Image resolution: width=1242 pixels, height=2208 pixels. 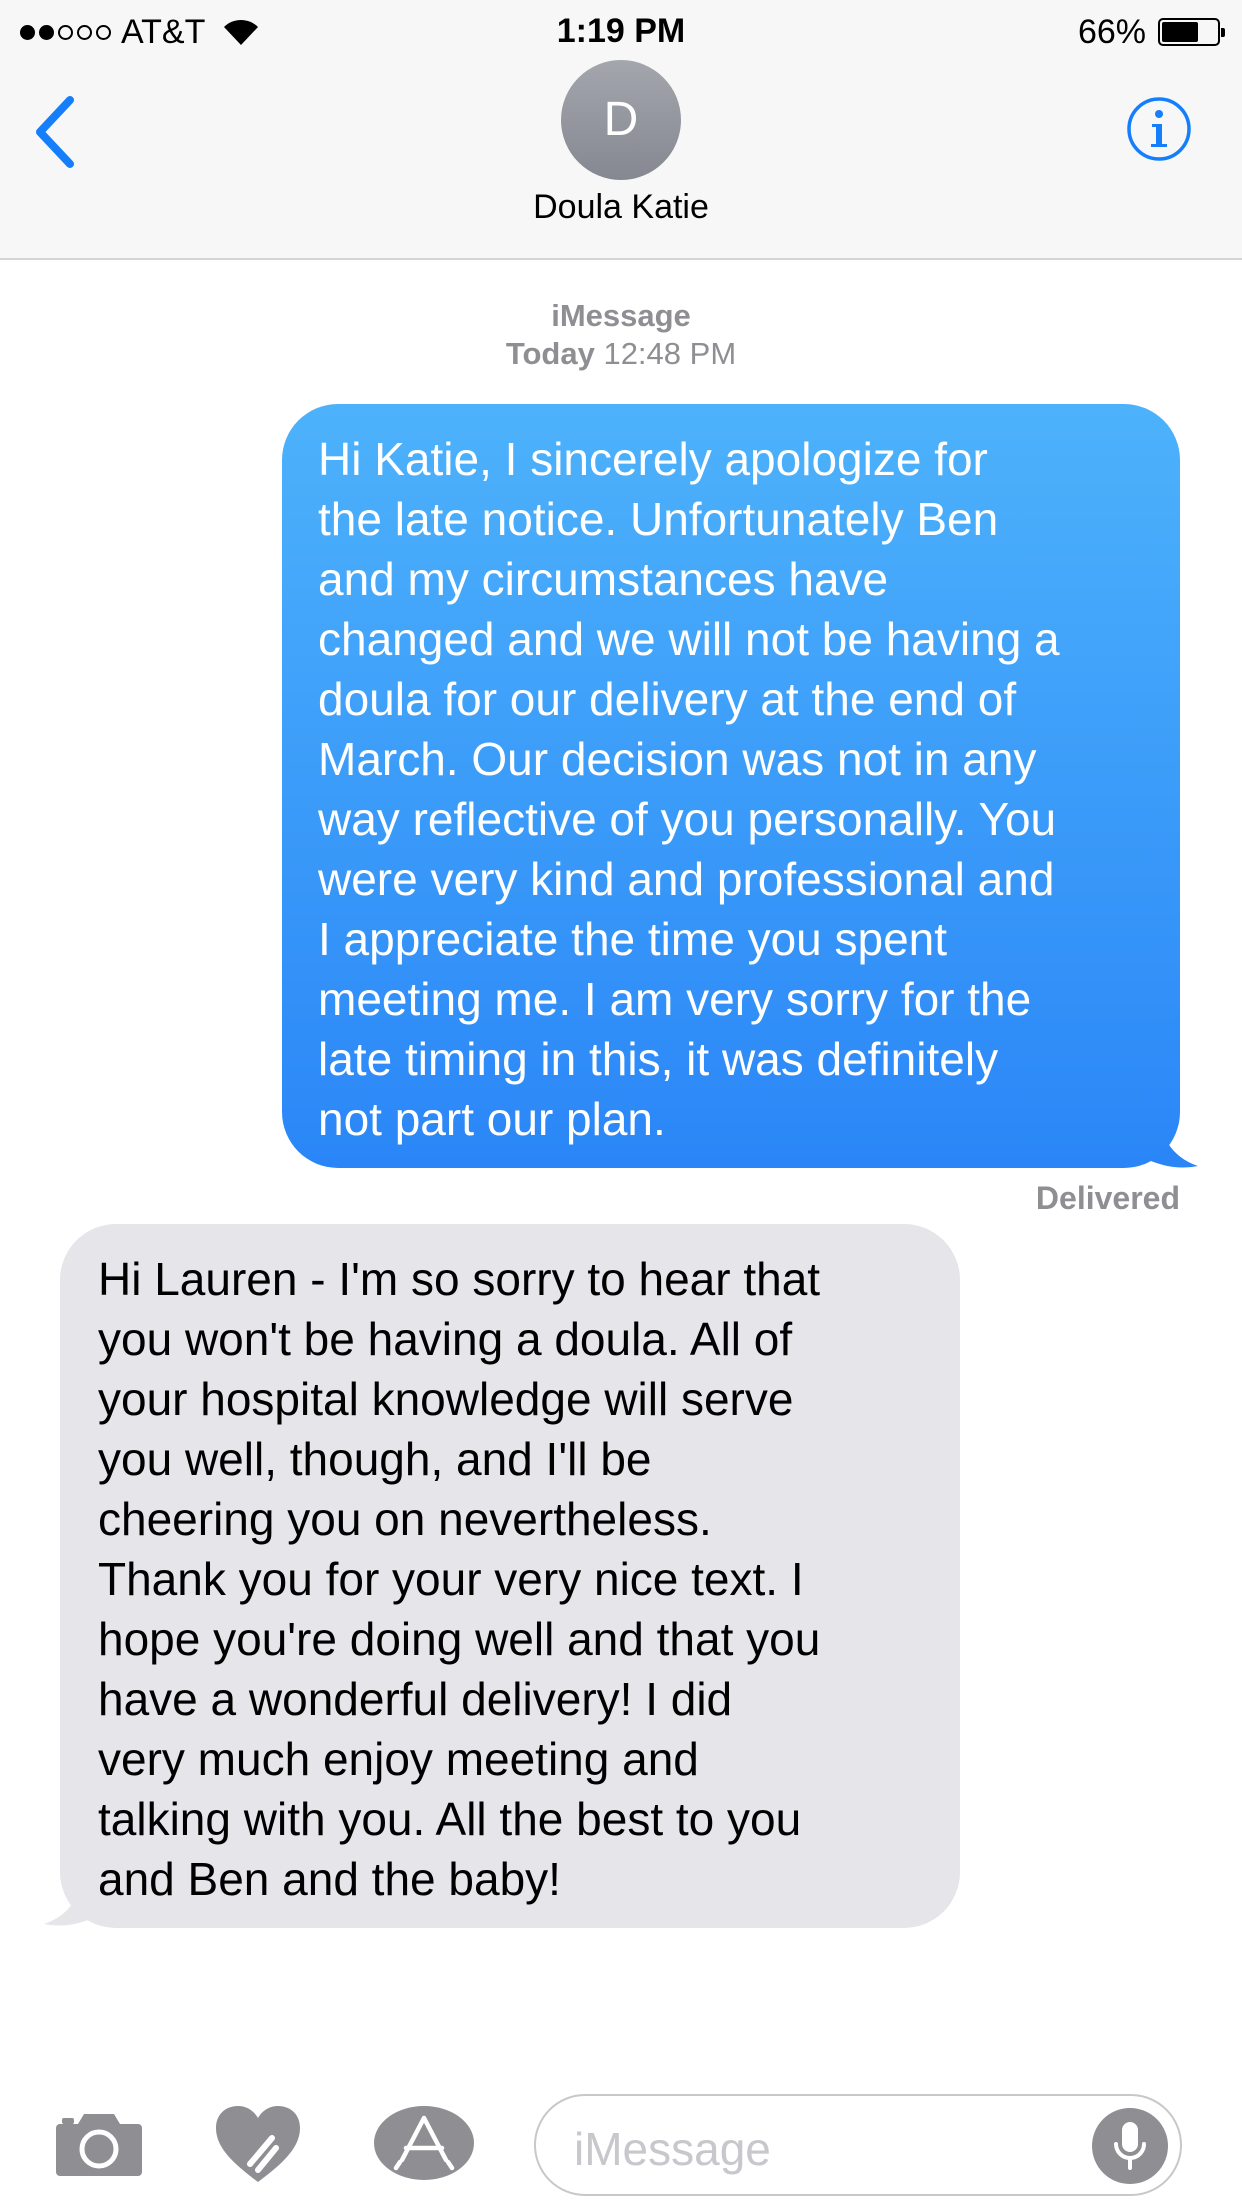 I want to click on battery-icon, so click(x=1191, y=32).